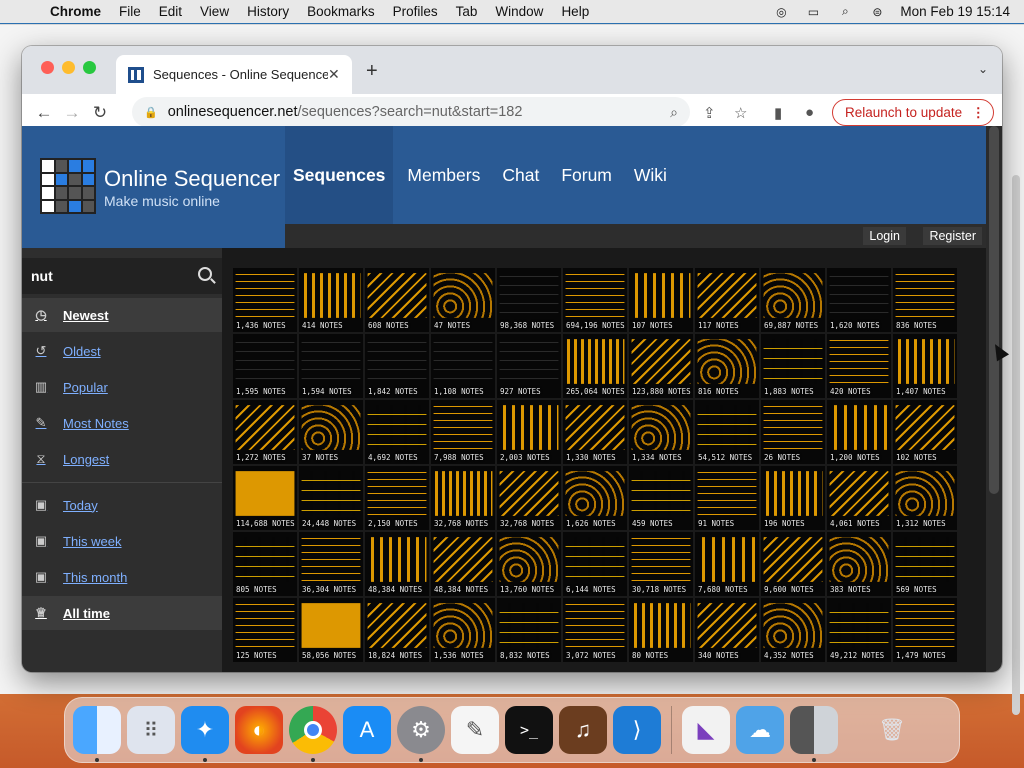 Image resolution: width=1024 pixels, height=768 pixels. What do you see at coordinates (793, 300) in the screenshot?
I see `sequence-thumbnail: 69,887 NOTES` at bounding box center [793, 300].